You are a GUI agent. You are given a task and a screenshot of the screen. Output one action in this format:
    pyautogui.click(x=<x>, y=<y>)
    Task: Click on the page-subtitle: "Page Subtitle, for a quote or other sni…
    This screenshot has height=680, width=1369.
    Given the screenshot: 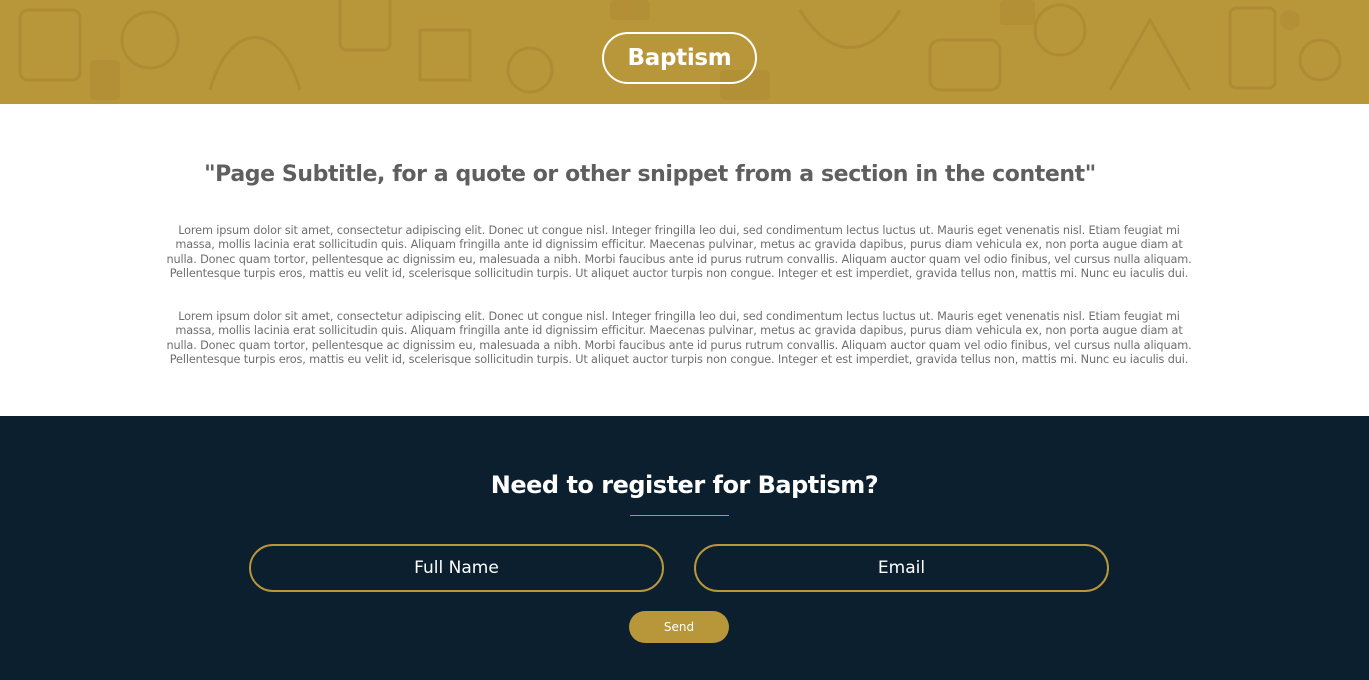 What is the action you would take?
    pyautogui.click(x=650, y=174)
    